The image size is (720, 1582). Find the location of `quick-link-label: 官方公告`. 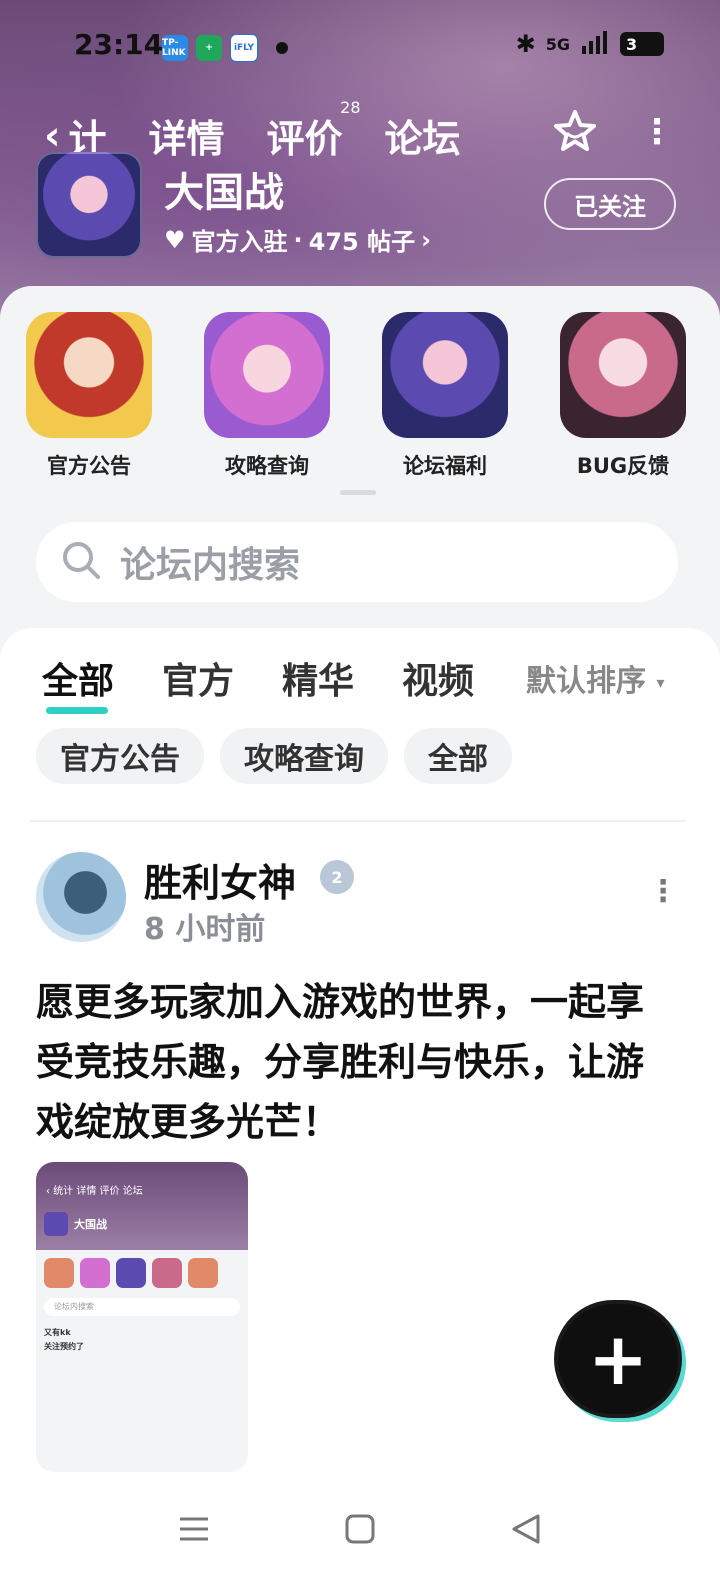

quick-link-label: 官方公告 is located at coordinates (89, 466).